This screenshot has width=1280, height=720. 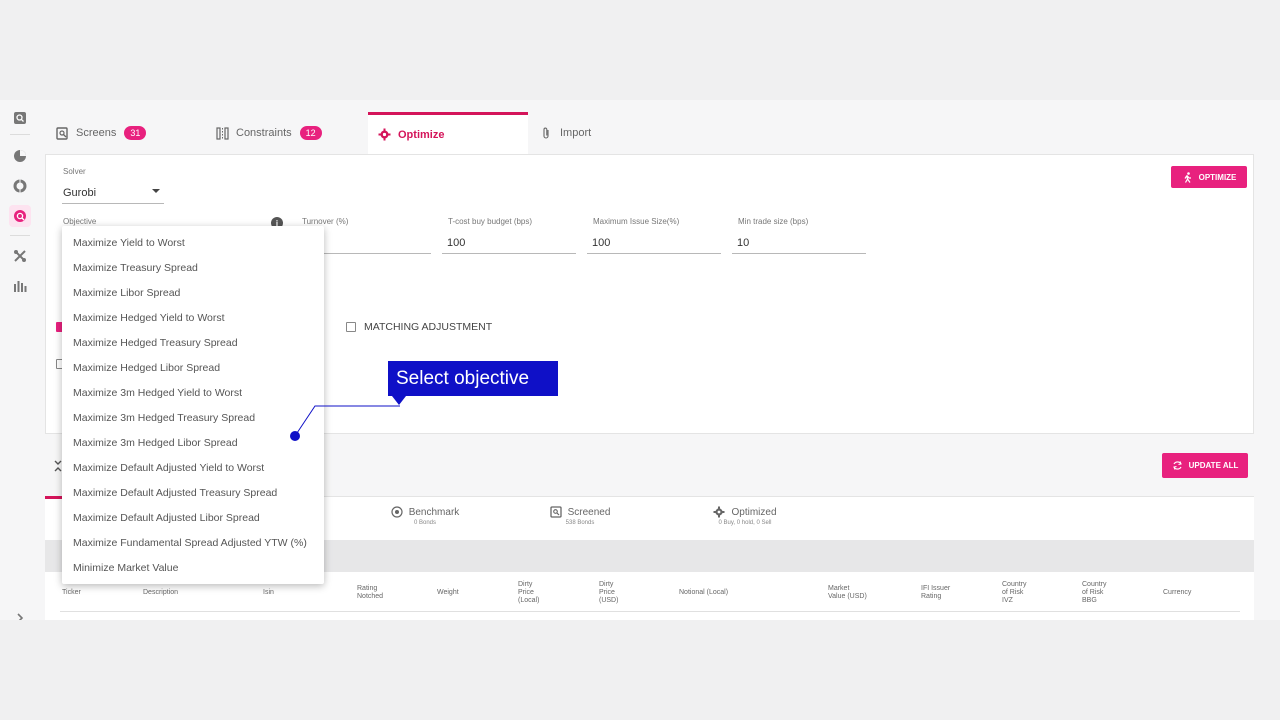 I want to click on callout-tail, so click(x=399, y=400).